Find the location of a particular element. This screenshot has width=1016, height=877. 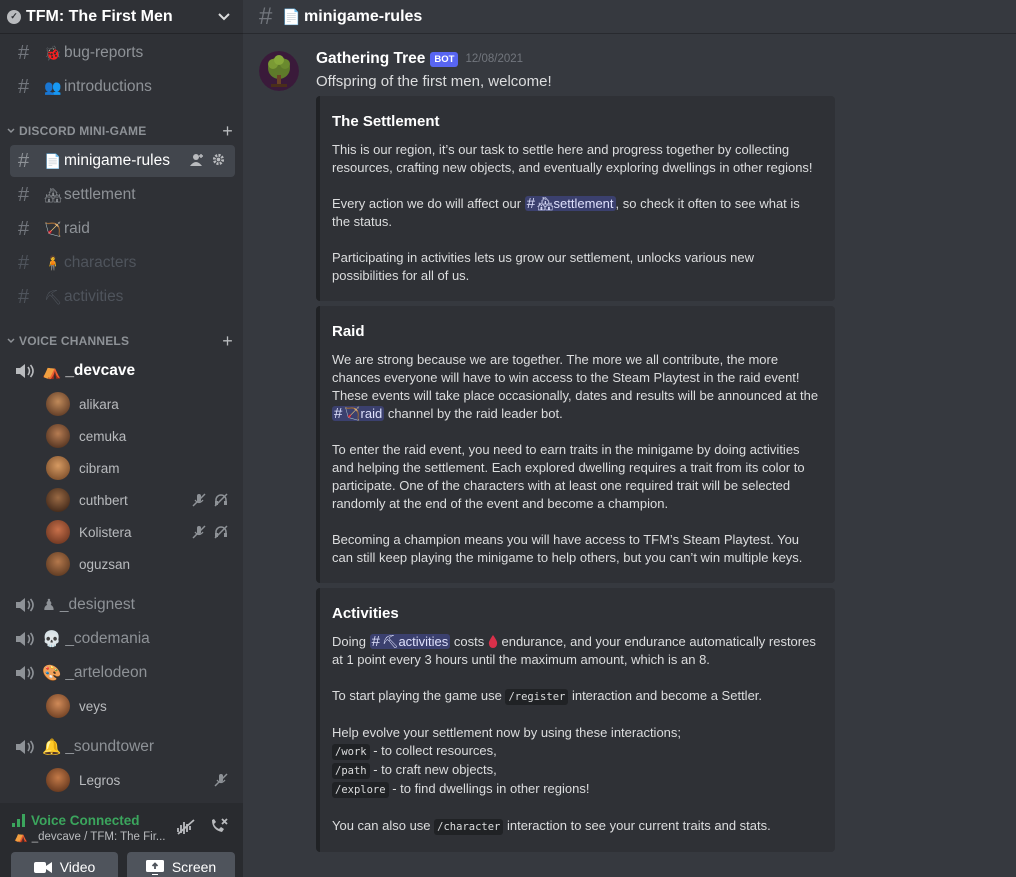

channel-characters: # 🧍 characters is located at coordinates (122, 263).